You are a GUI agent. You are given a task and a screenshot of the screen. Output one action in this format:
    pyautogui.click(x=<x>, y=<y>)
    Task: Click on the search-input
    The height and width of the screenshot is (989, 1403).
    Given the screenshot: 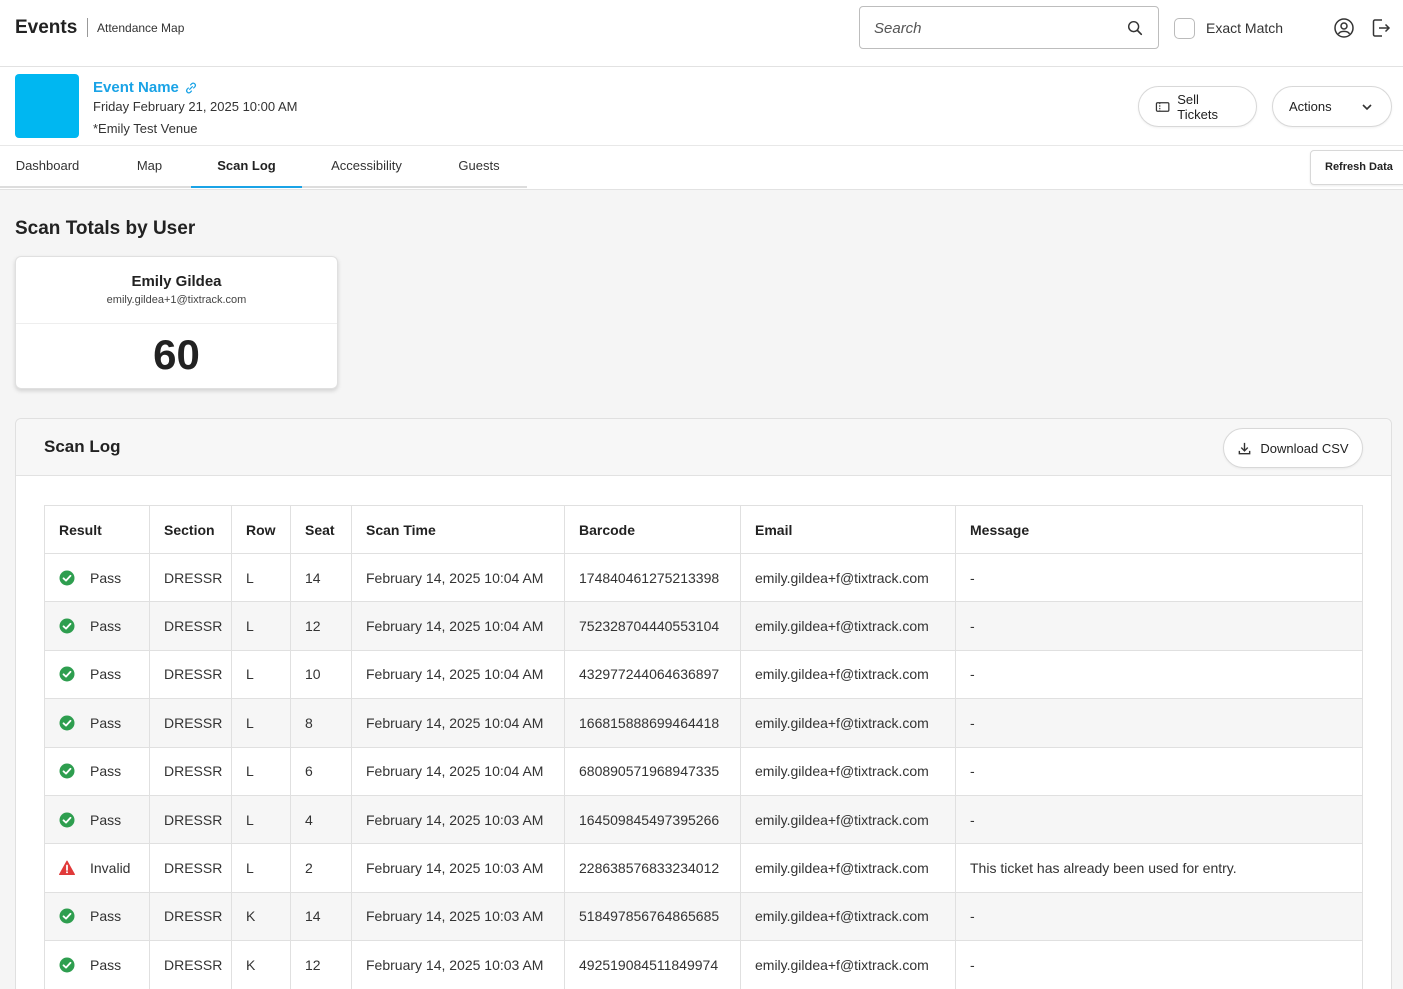 What is the action you would take?
    pyautogui.click(x=994, y=28)
    